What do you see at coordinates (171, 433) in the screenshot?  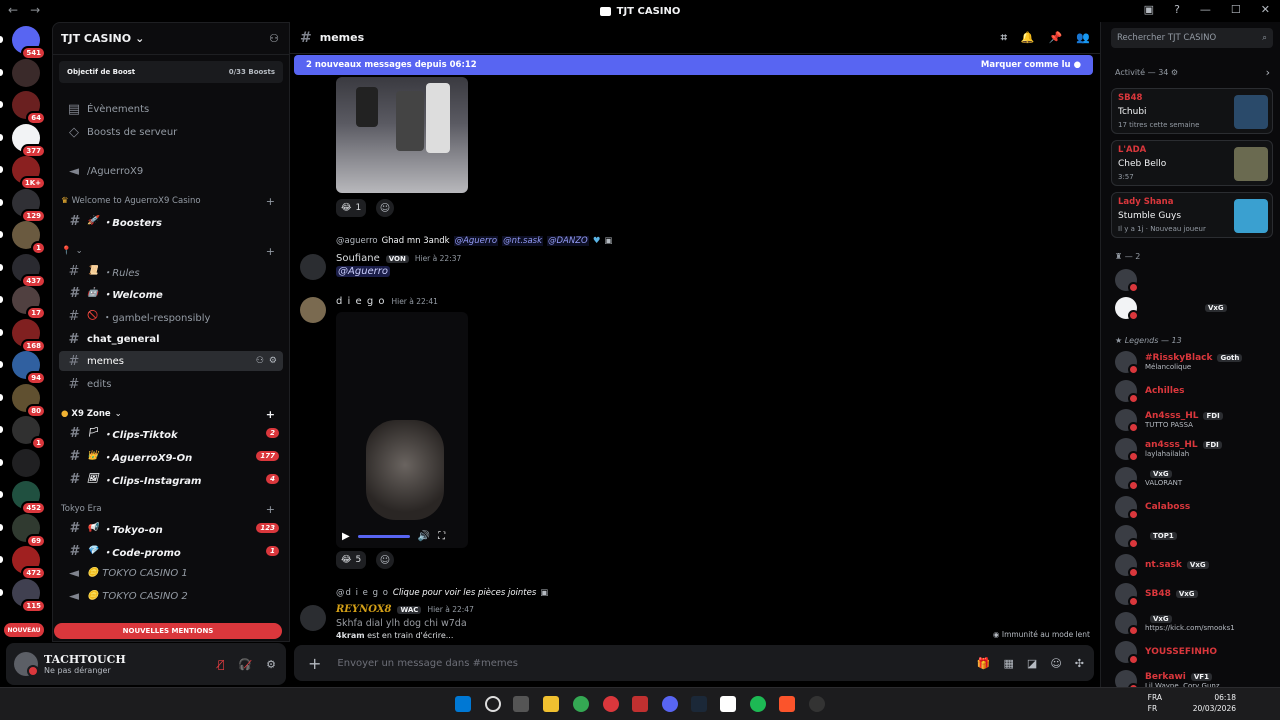 I see `channel-clips-tiktok: # 🏳 ・Clips-Tiktok 2` at bounding box center [171, 433].